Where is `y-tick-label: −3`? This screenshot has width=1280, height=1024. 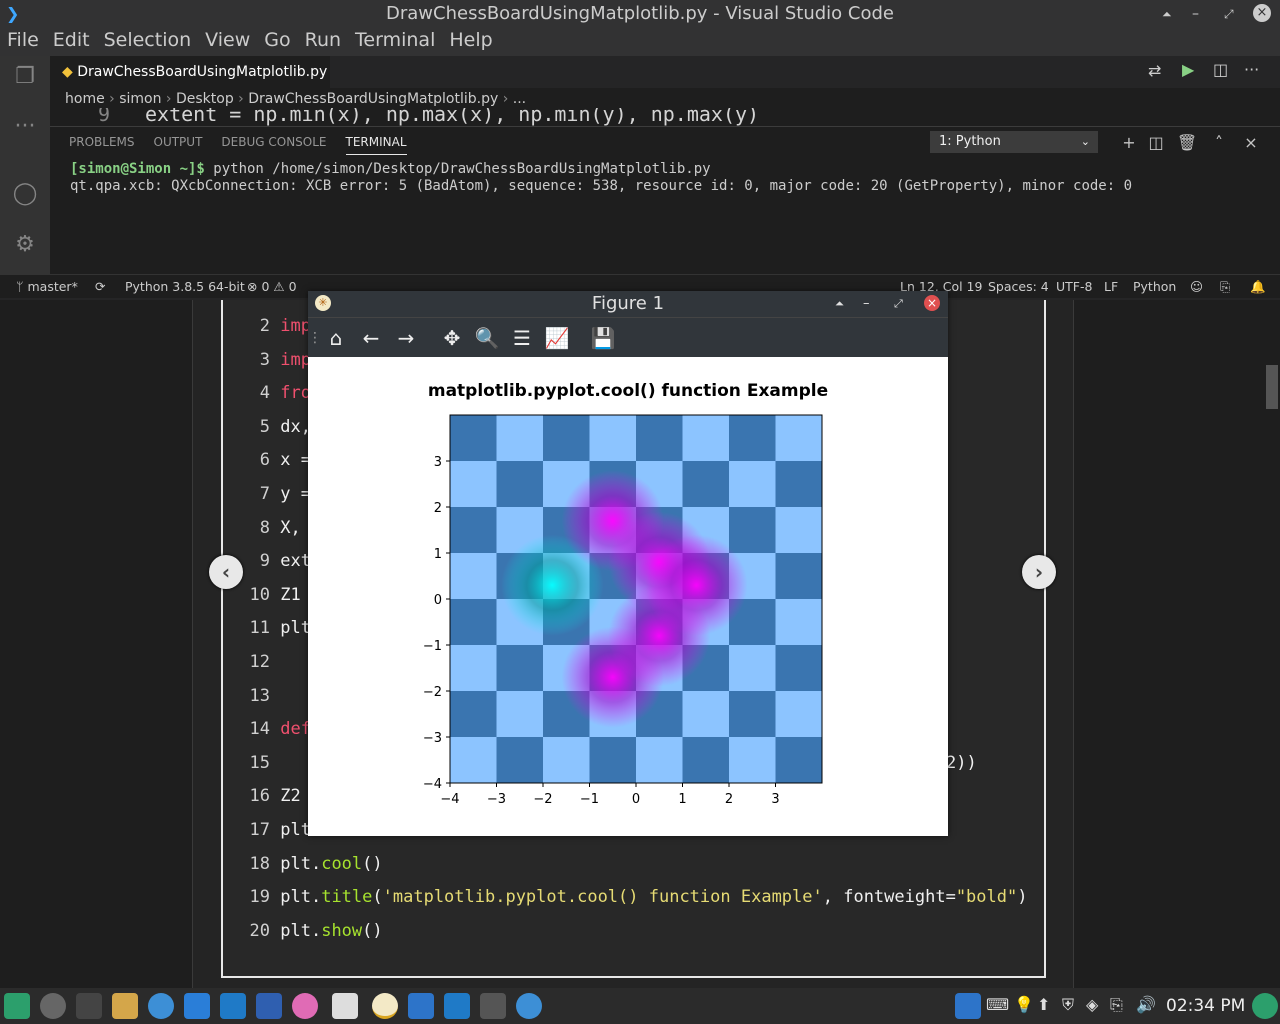 y-tick-label: −3 is located at coordinates (432, 738).